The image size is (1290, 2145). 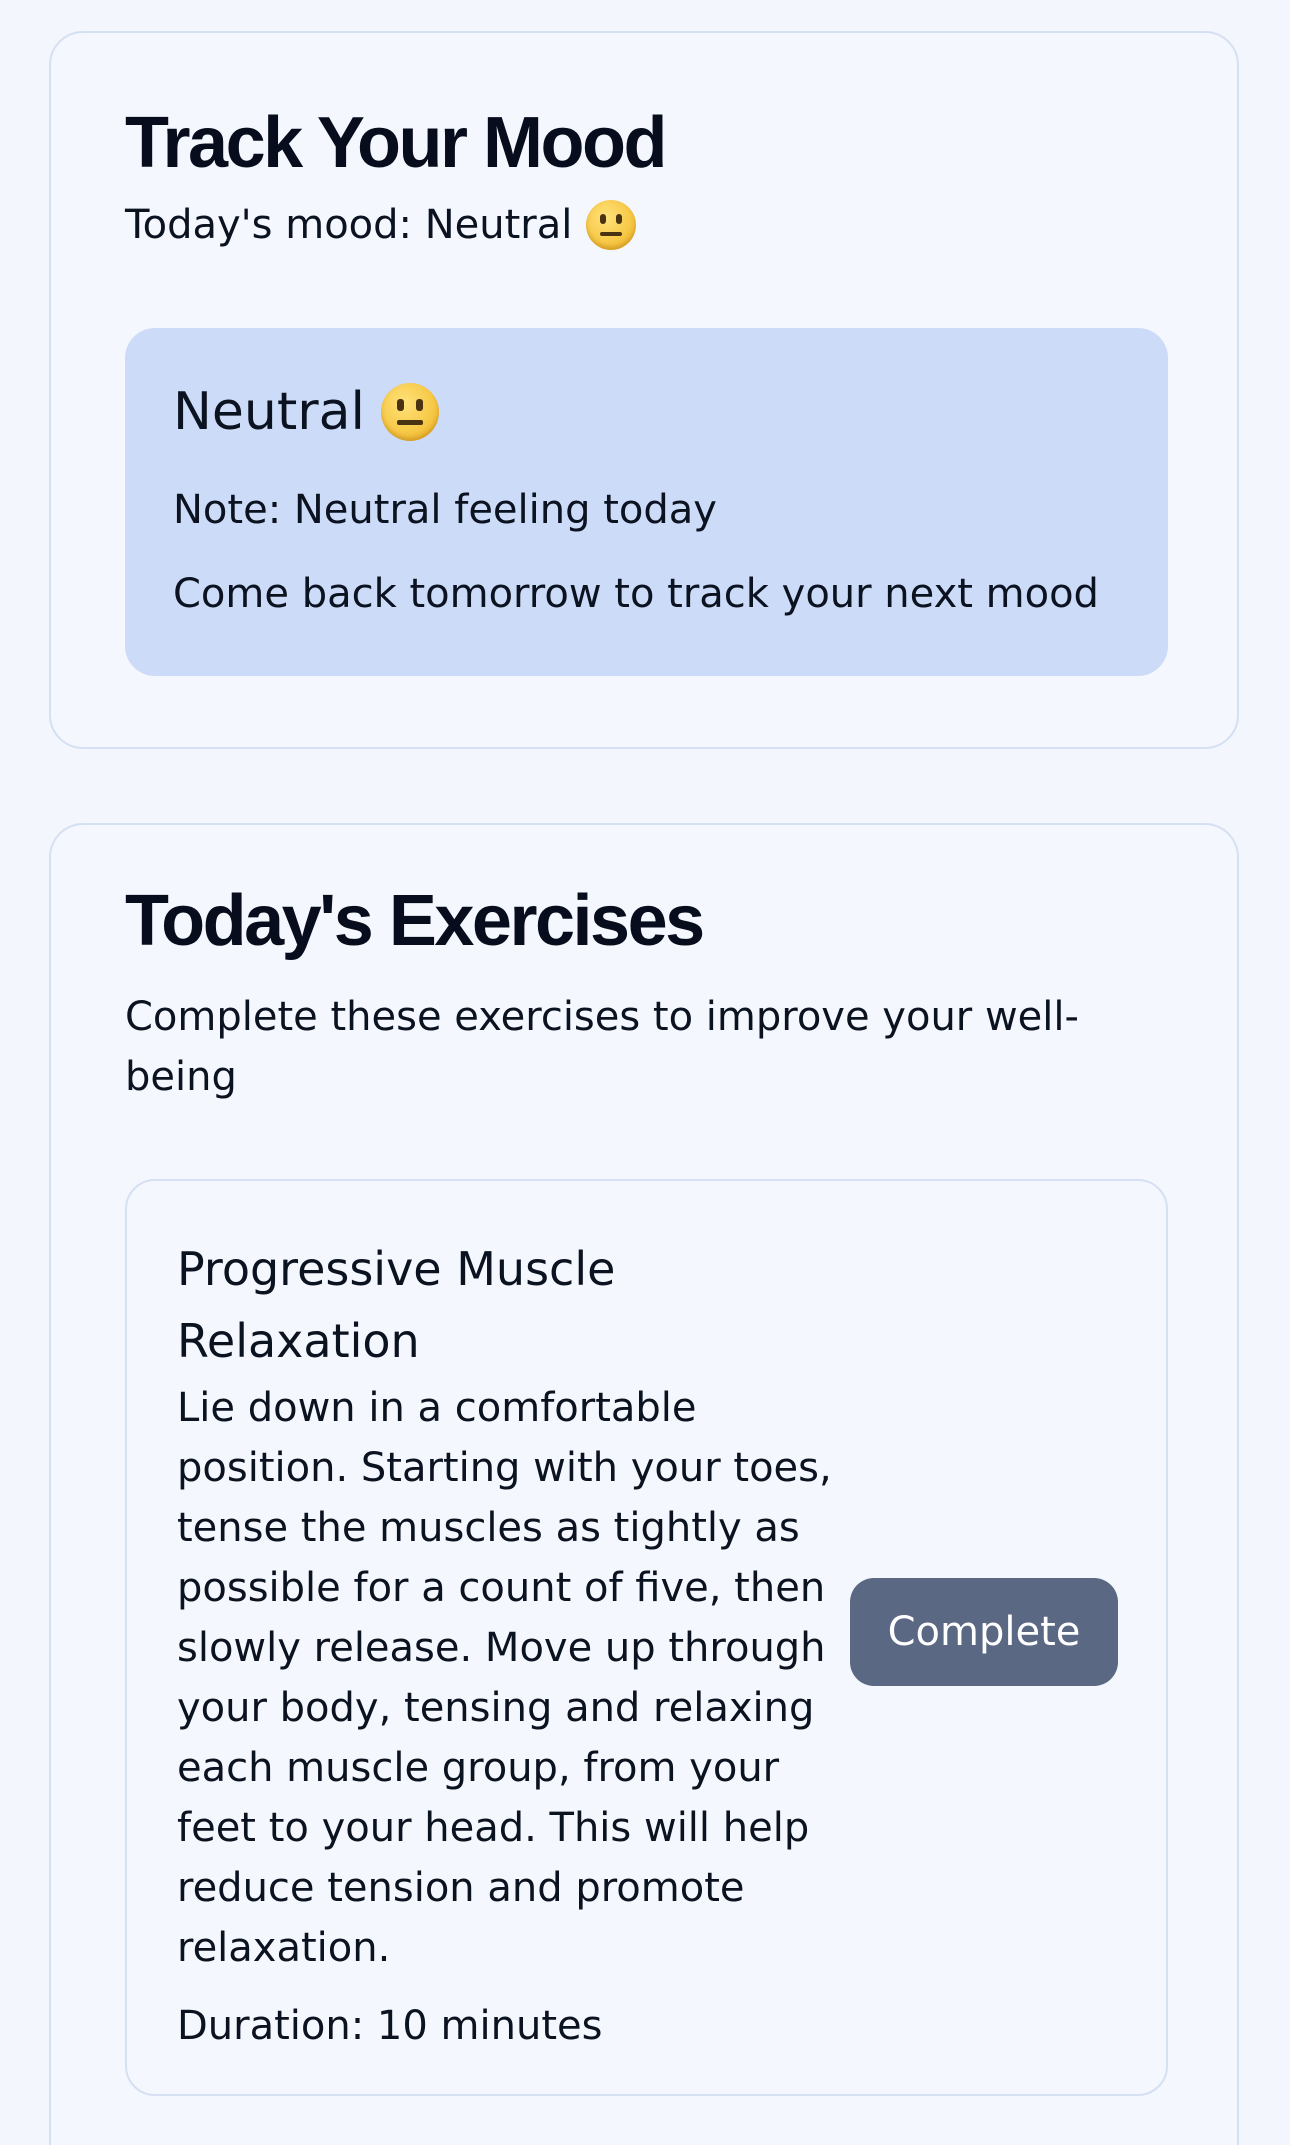 What do you see at coordinates (396, 143) in the screenshot?
I see `mood-card-title: Track Your Mood` at bounding box center [396, 143].